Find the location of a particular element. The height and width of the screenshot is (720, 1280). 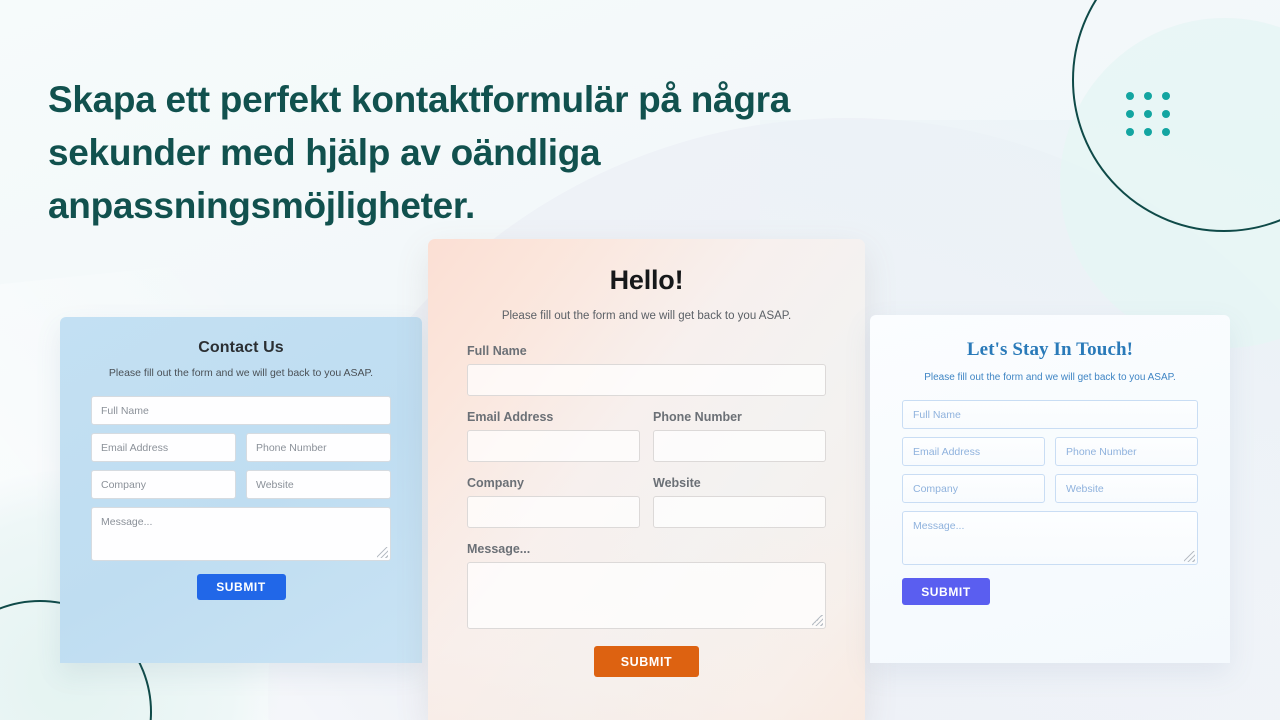

left-website-input: Website is located at coordinates (318, 484).